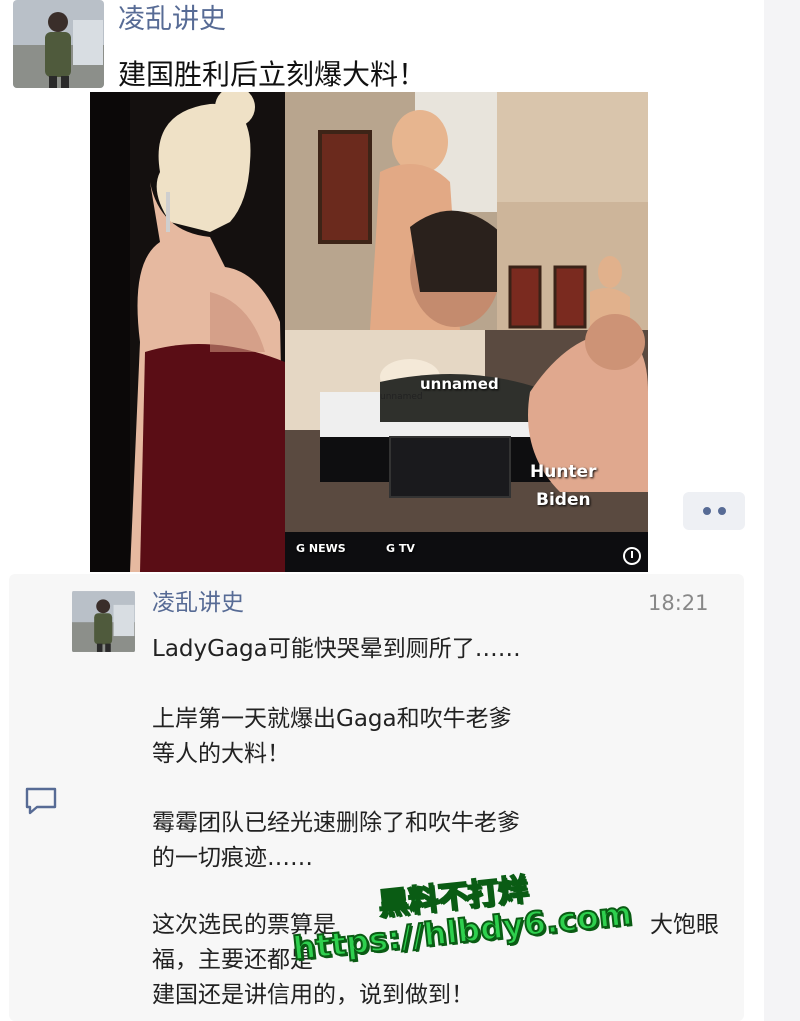  Describe the element at coordinates (232, 960) in the screenshot. I see `comment-line: 福，主要还都是` at that location.